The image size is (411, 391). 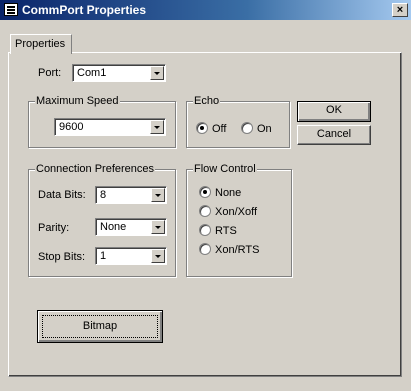 I want to click on port-label: Port:, so click(x=50, y=73).